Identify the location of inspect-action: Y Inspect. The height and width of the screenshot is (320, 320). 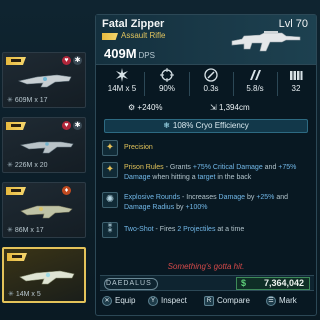
(167, 301).